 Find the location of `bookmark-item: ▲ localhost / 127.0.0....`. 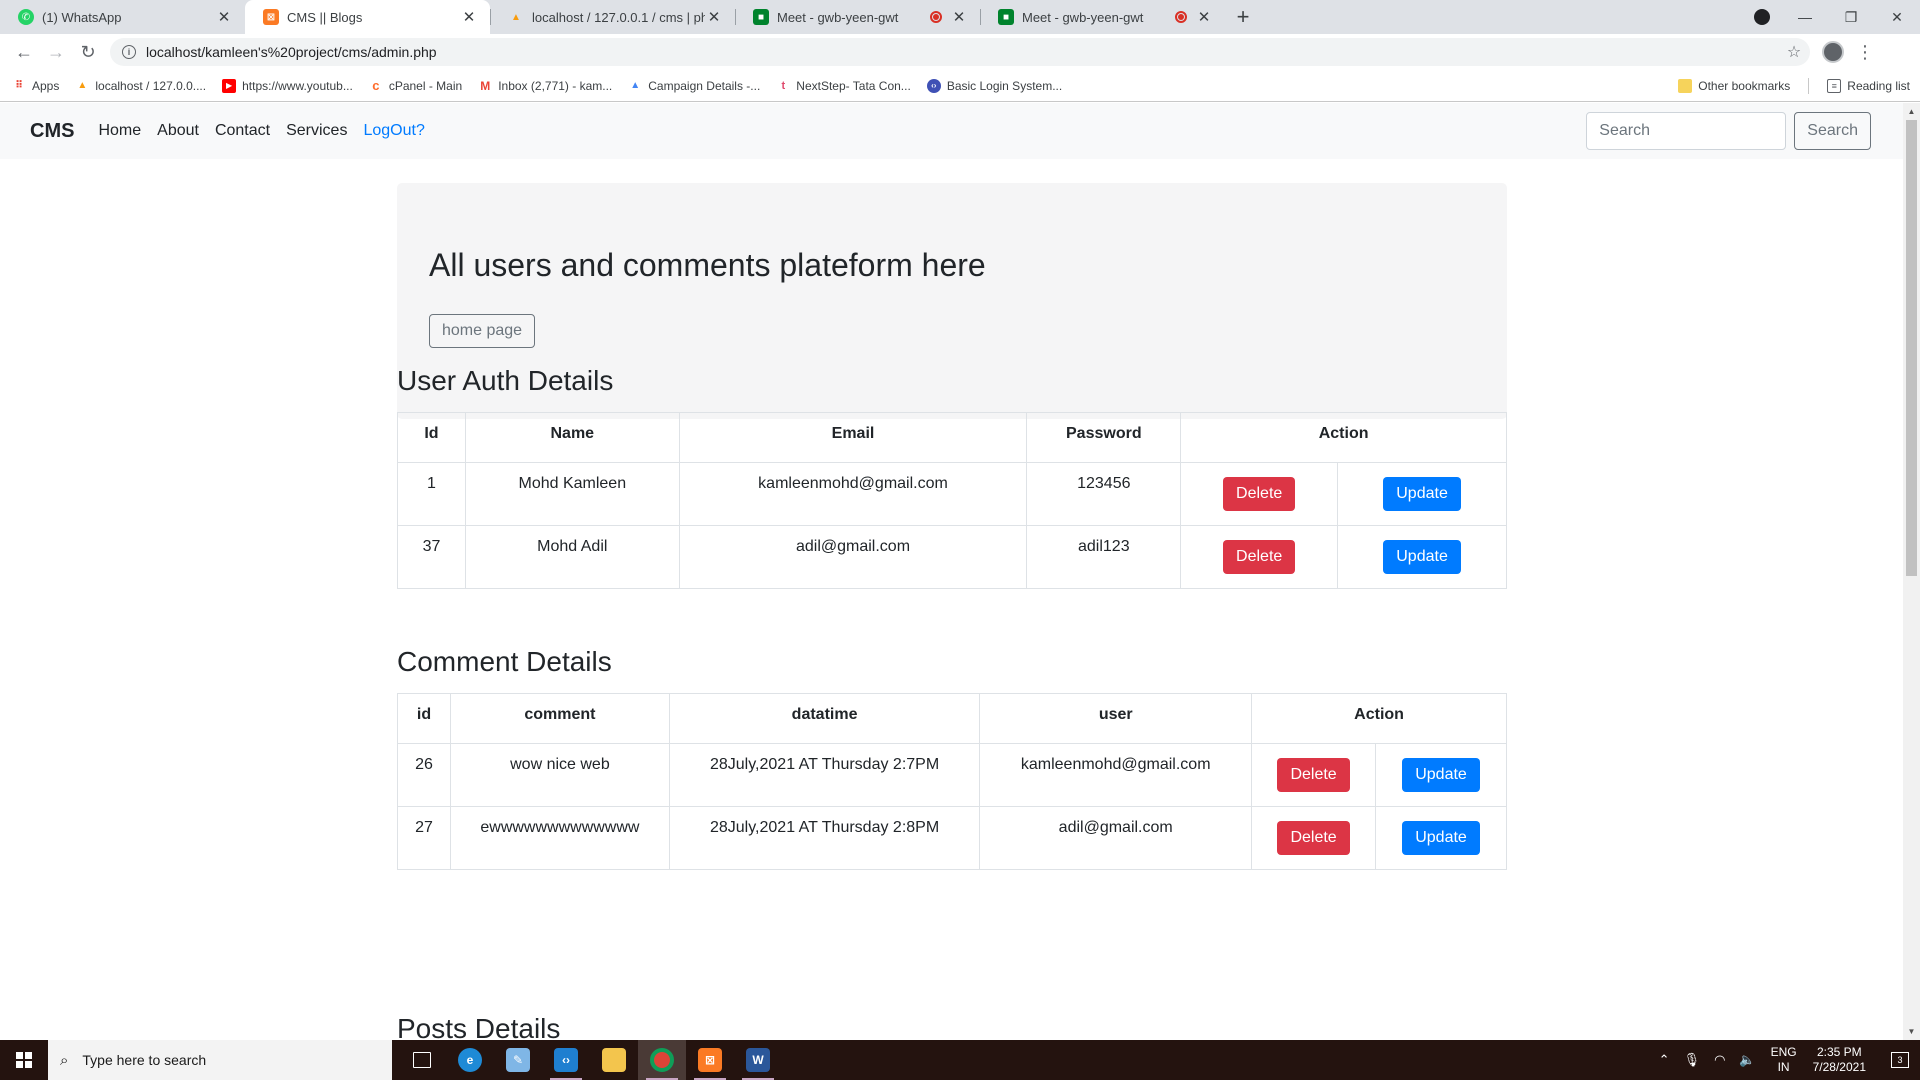

bookmark-item: ▲ localhost / 127.0.0.... is located at coordinates (140, 86).